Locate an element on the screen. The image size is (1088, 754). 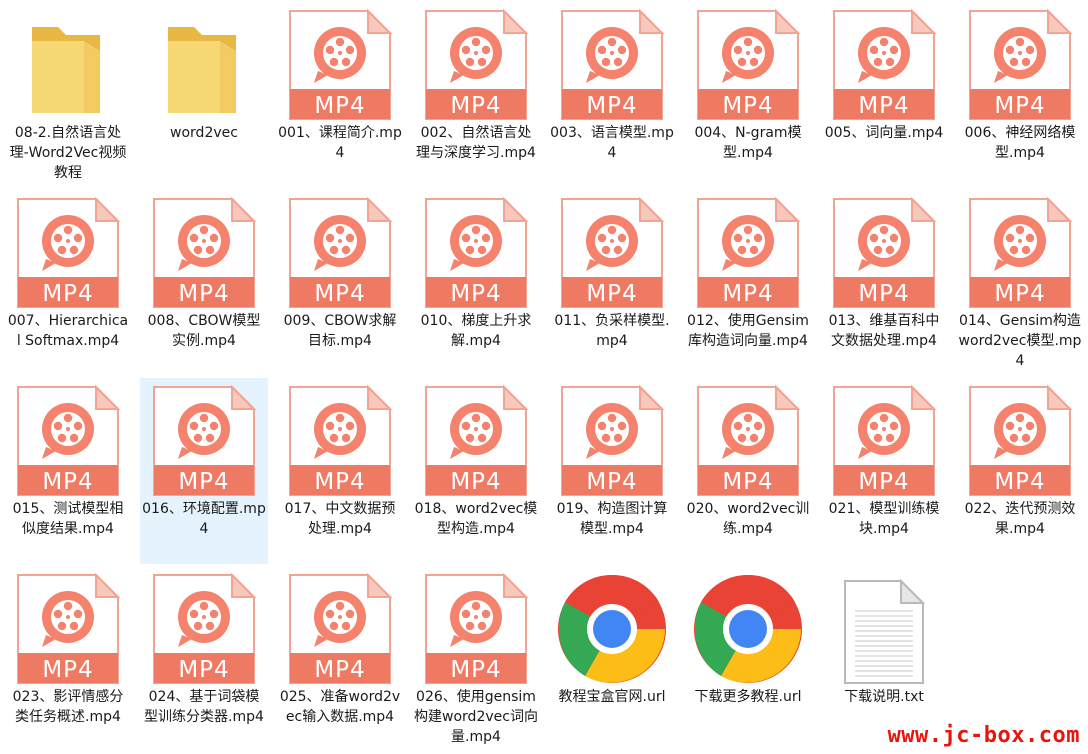
file-item: MP4 025、准备word2vec输入数据.mp4 is located at coordinates (340, 659).